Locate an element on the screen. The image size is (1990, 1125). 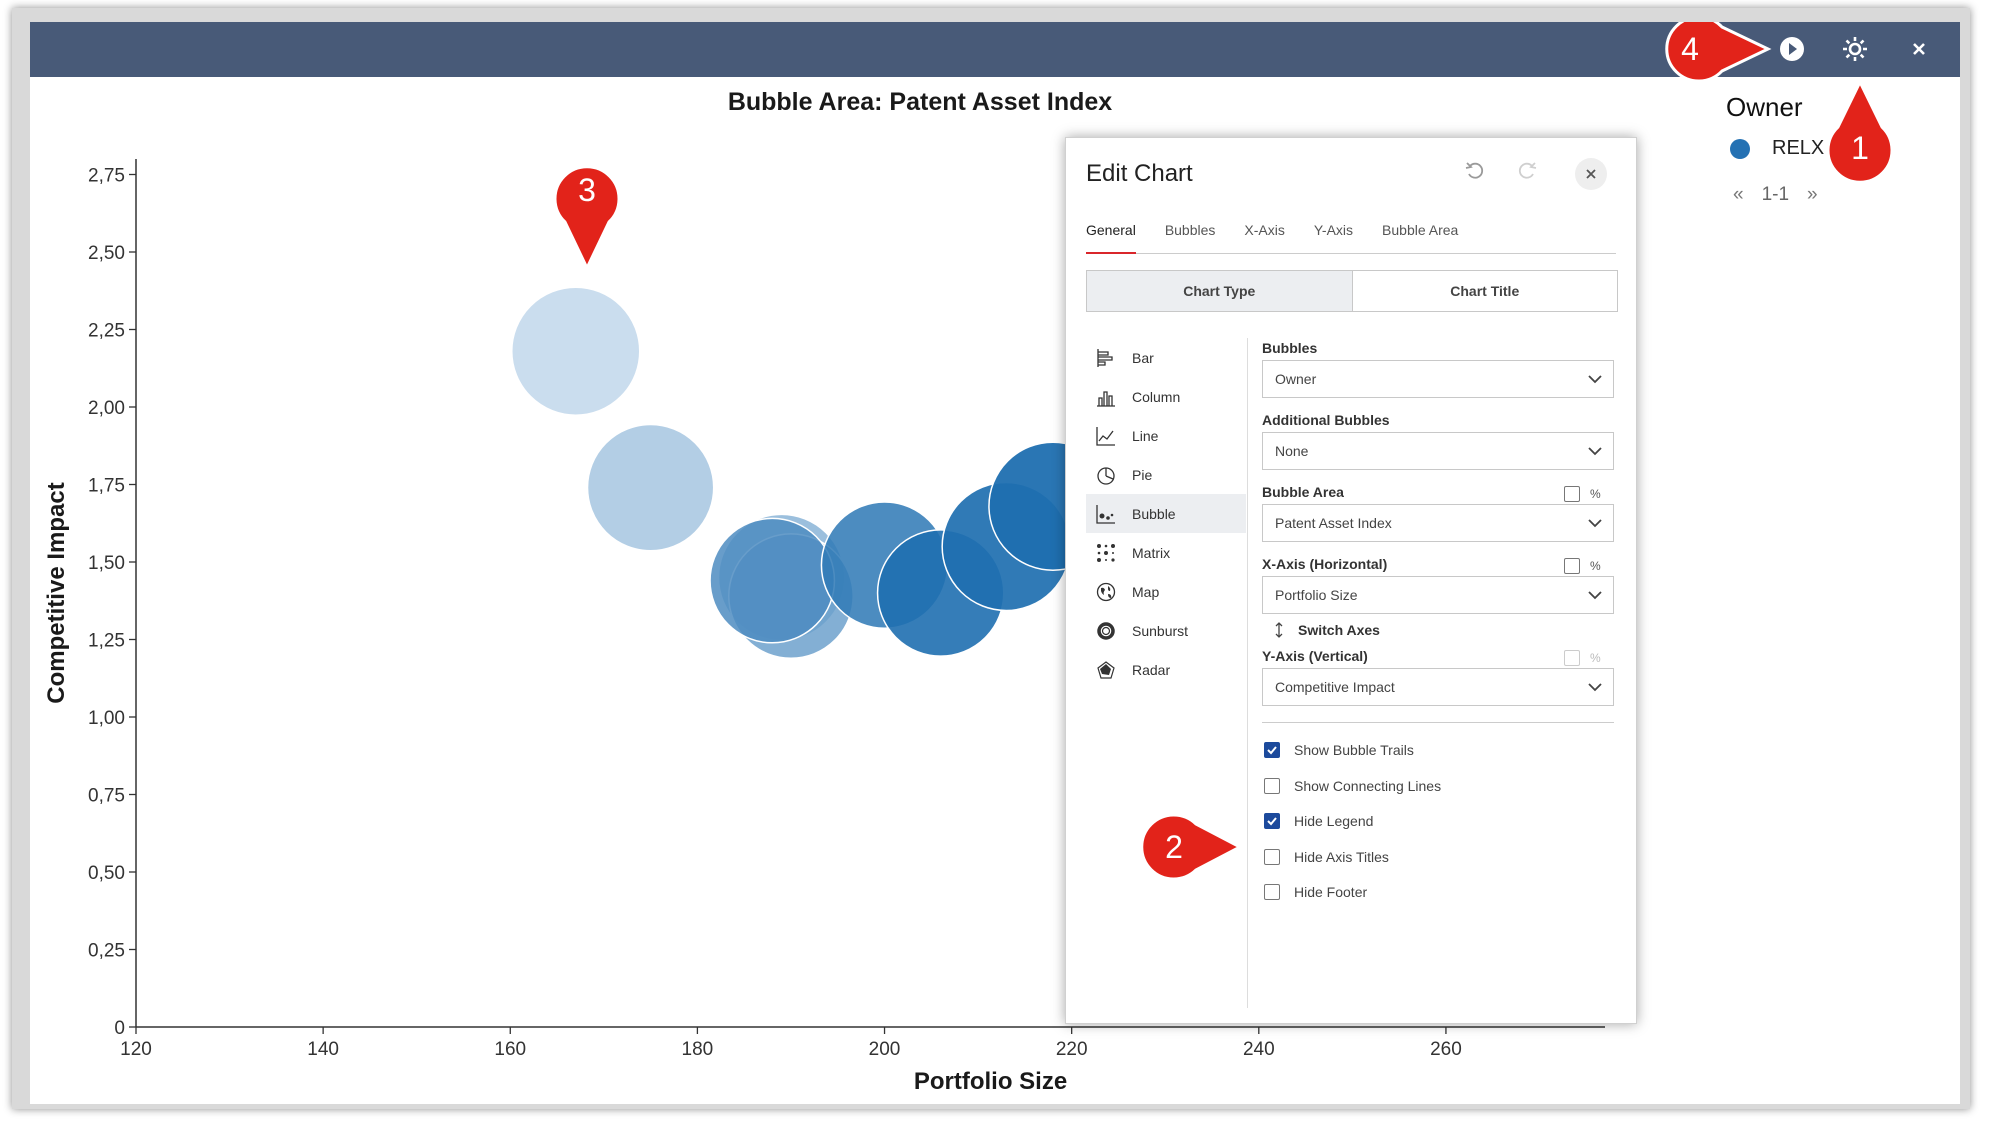
option-hide-axis-titles: Hide Axis Titles is located at coordinates (1326, 857).